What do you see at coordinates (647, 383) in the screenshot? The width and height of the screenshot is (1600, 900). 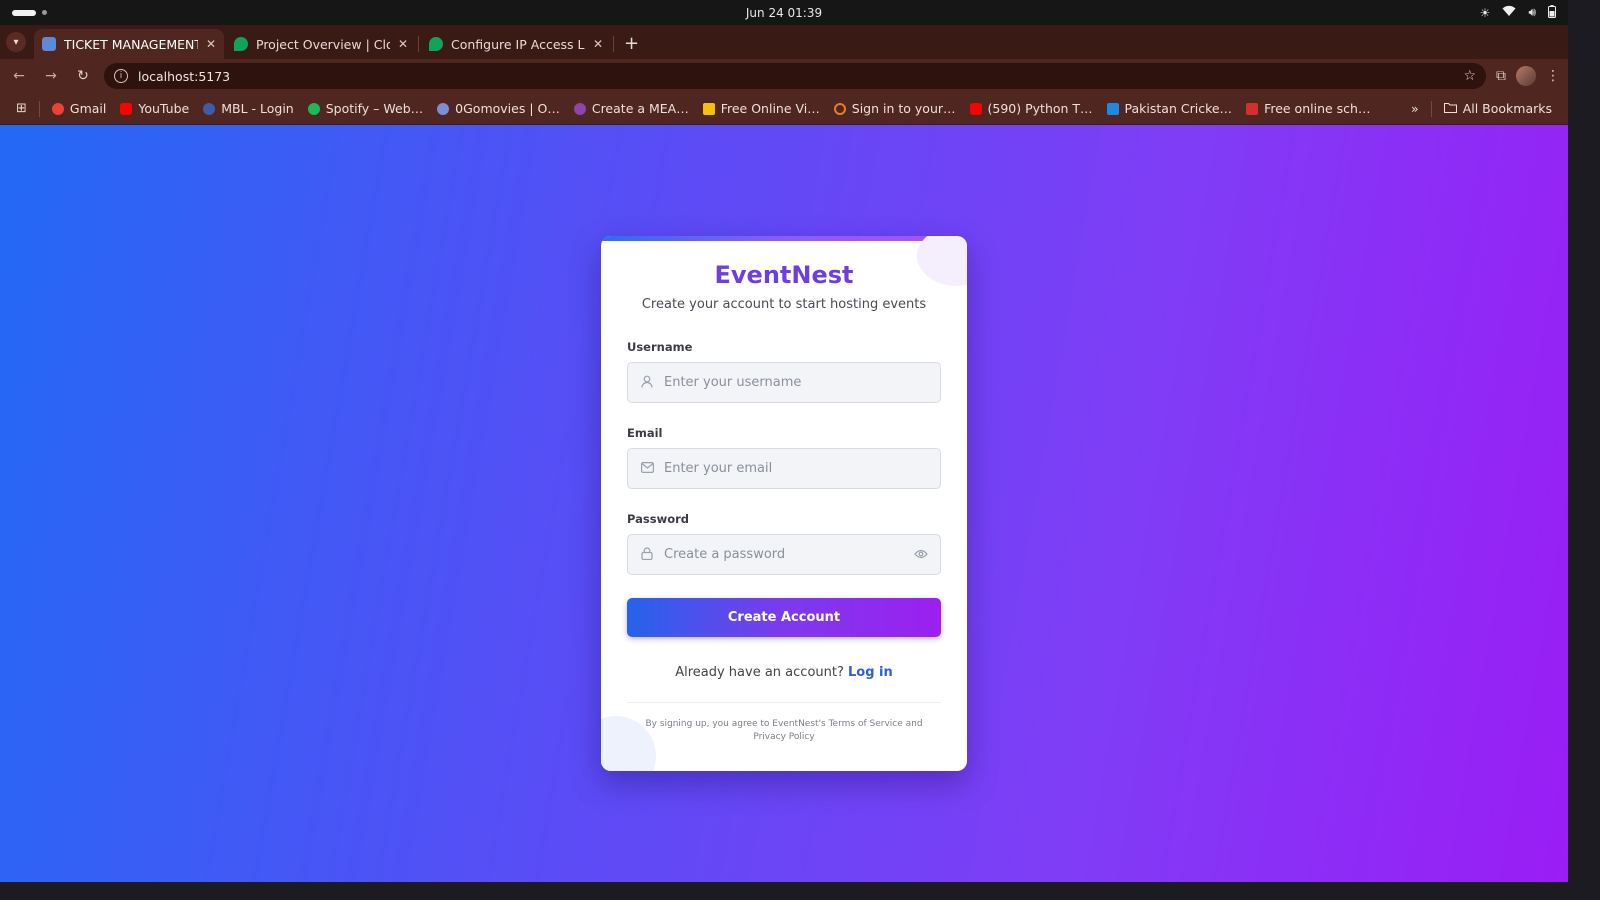 I see `user-icon` at bounding box center [647, 383].